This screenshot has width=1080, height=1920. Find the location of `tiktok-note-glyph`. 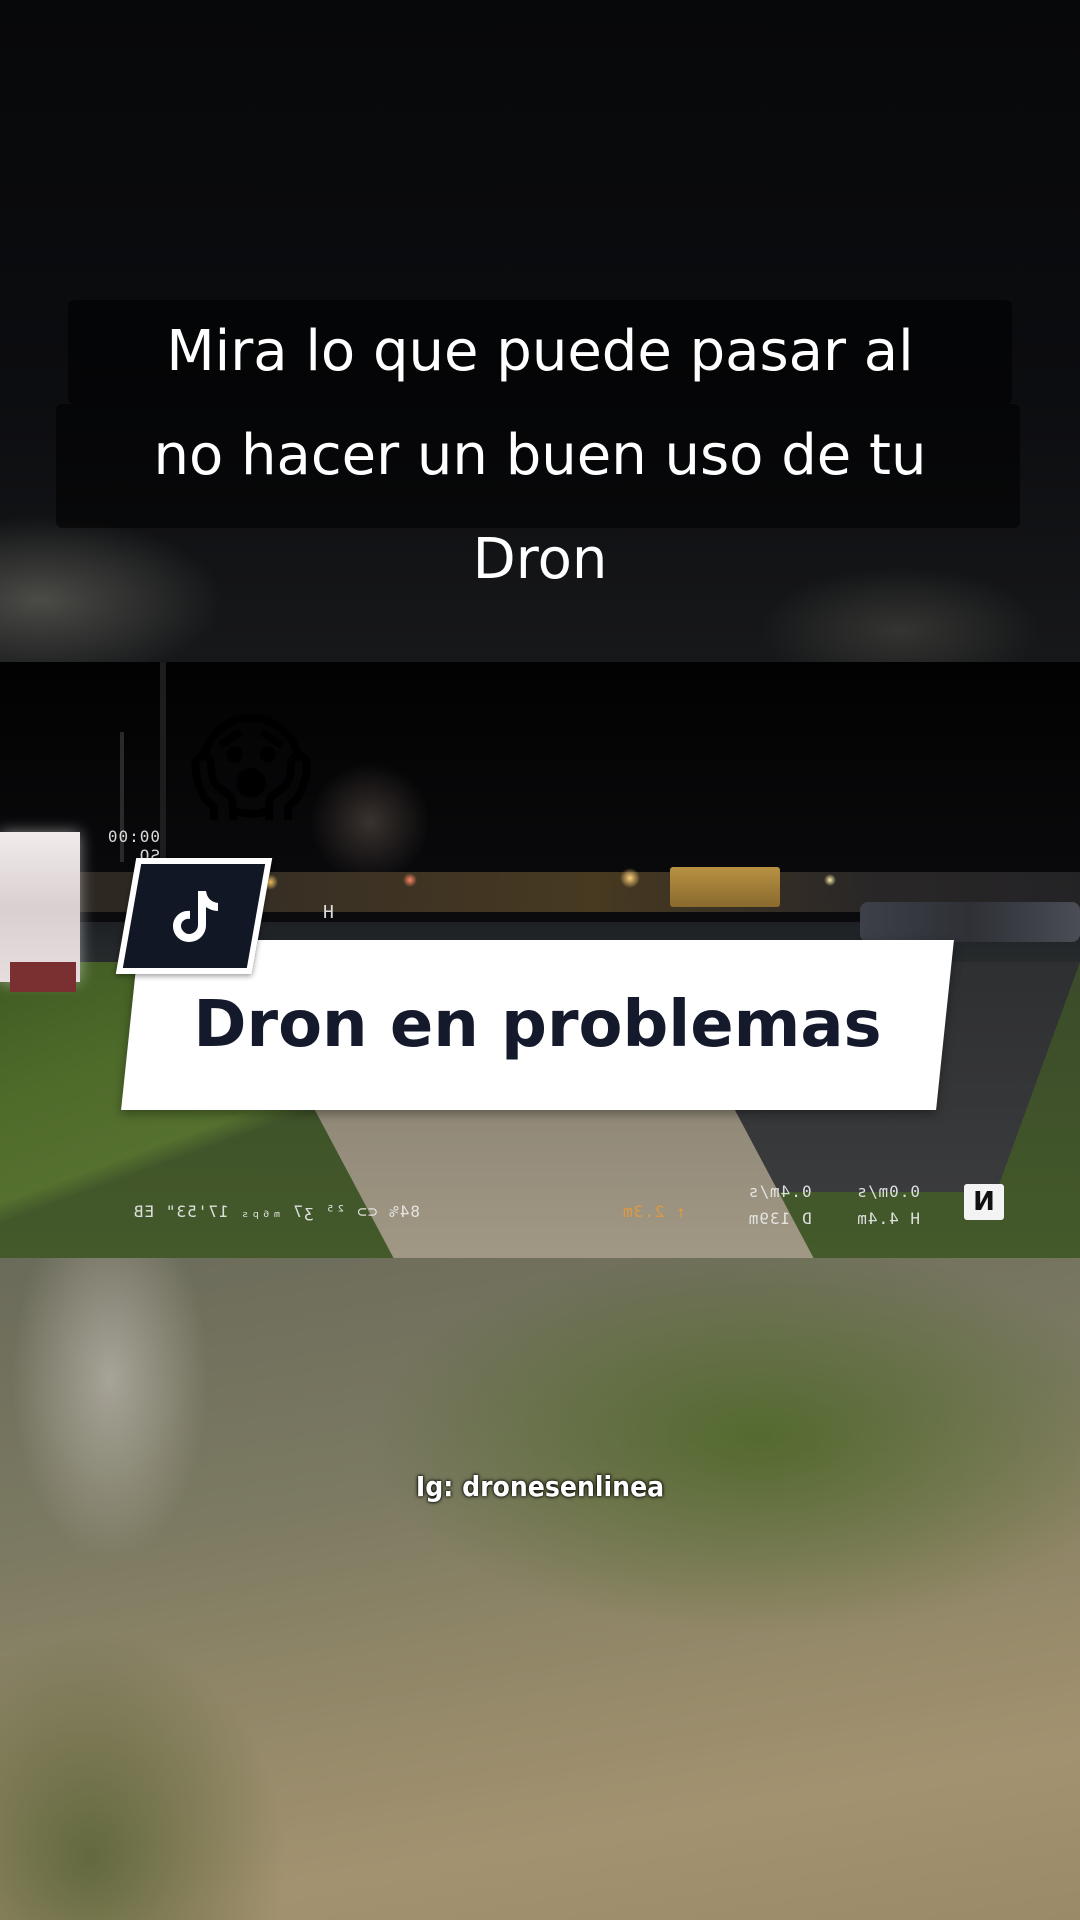

tiktok-note-glyph is located at coordinates (195, 916).